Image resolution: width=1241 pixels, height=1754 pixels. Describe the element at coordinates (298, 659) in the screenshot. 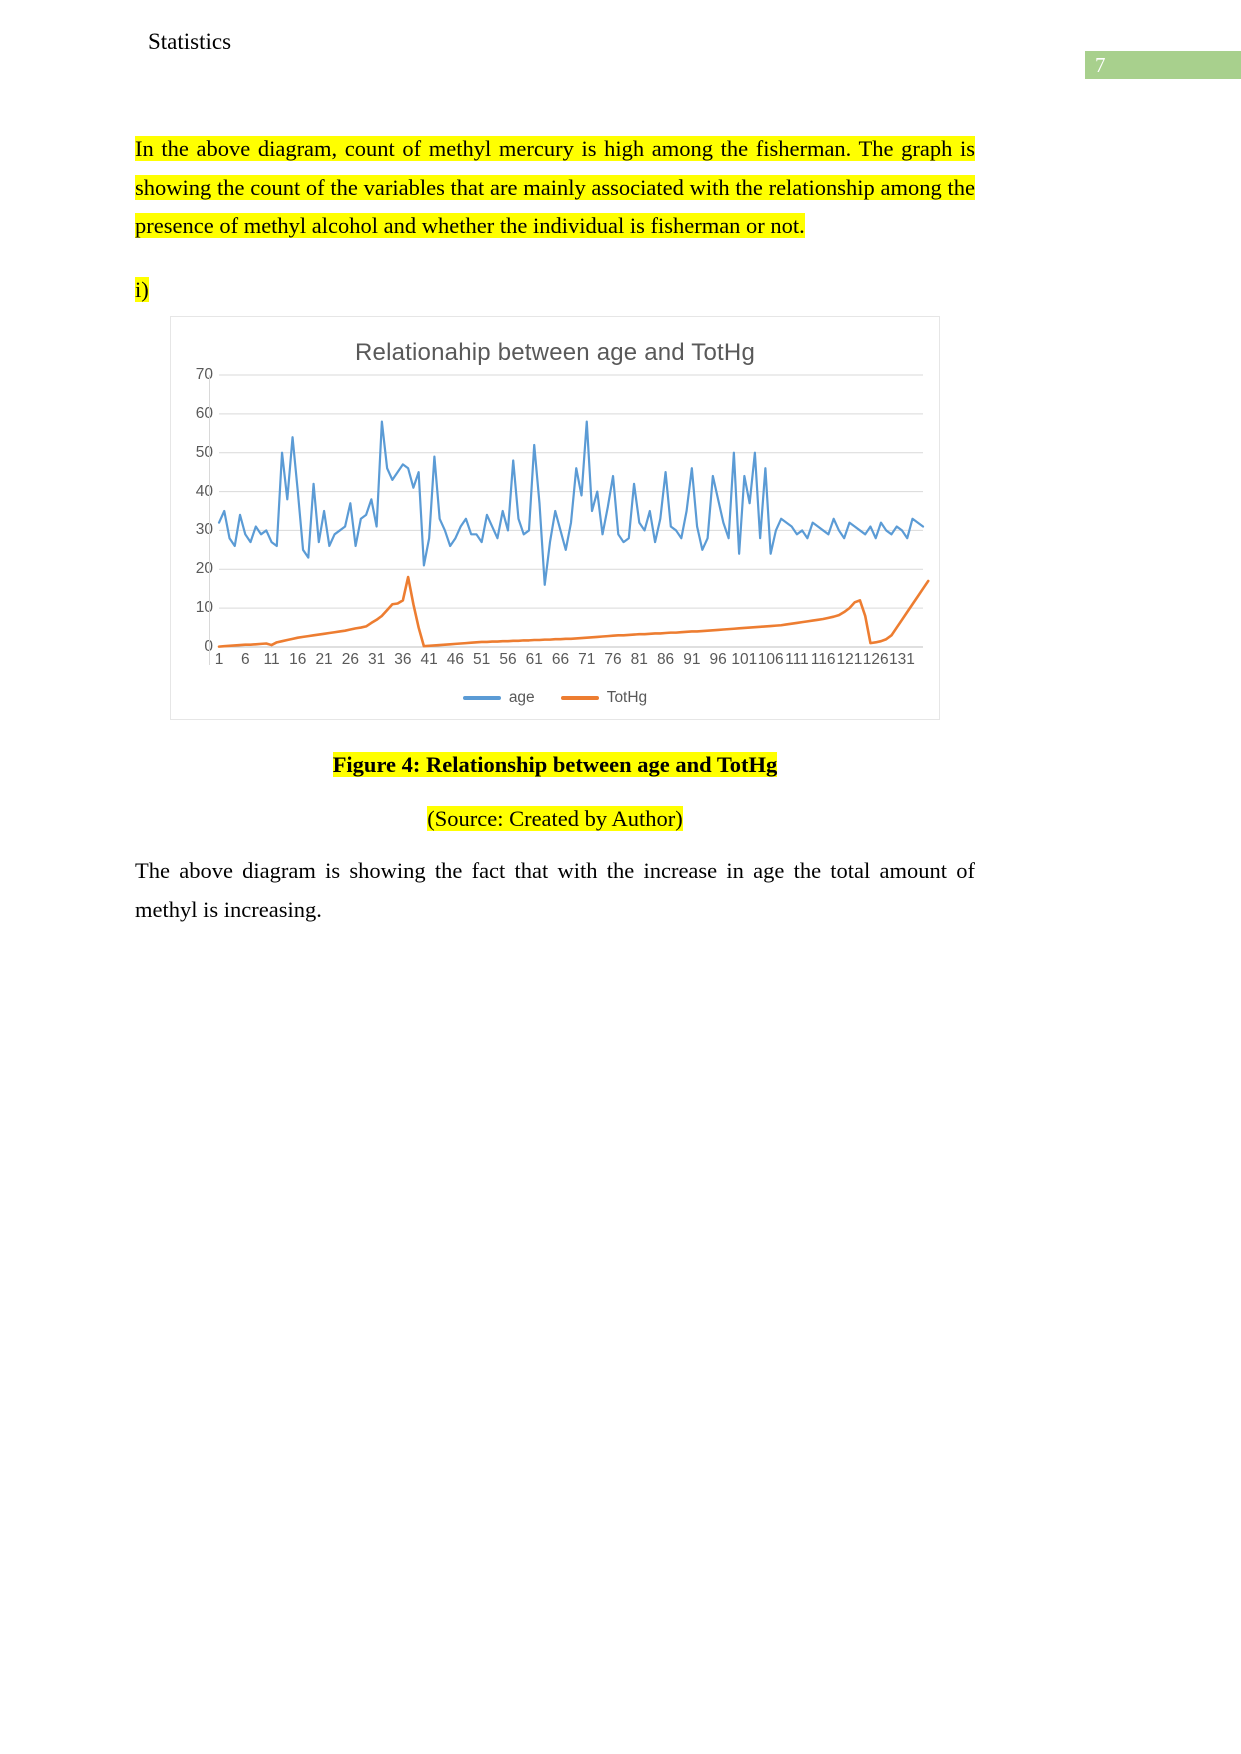

I see `x-axis-tick-16: 16` at that location.